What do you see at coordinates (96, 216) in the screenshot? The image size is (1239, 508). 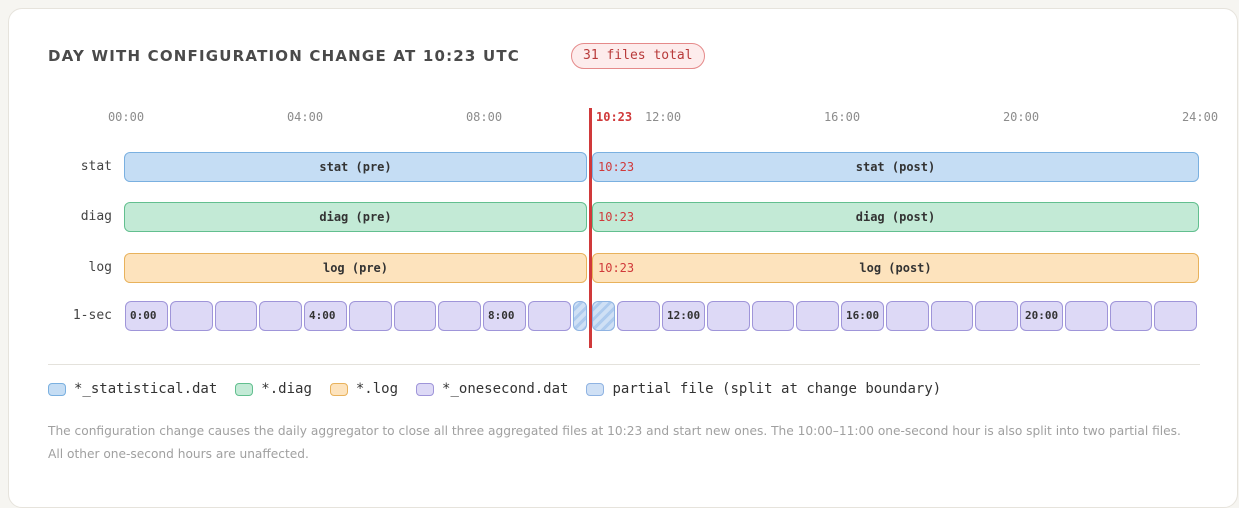 I see `row-label-diag: diag` at bounding box center [96, 216].